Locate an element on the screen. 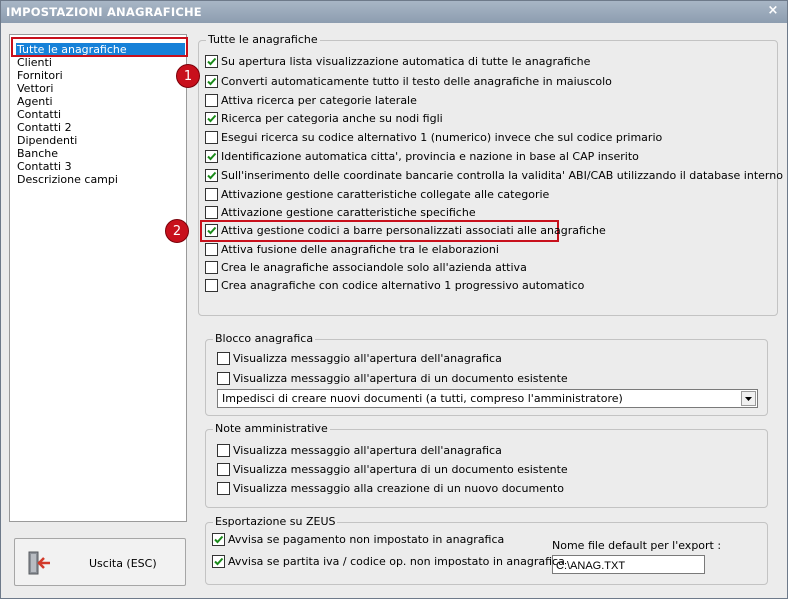 Image resolution: width=788 pixels, height=599 pixels. close-icon: × is located at coordinates (773, 11).